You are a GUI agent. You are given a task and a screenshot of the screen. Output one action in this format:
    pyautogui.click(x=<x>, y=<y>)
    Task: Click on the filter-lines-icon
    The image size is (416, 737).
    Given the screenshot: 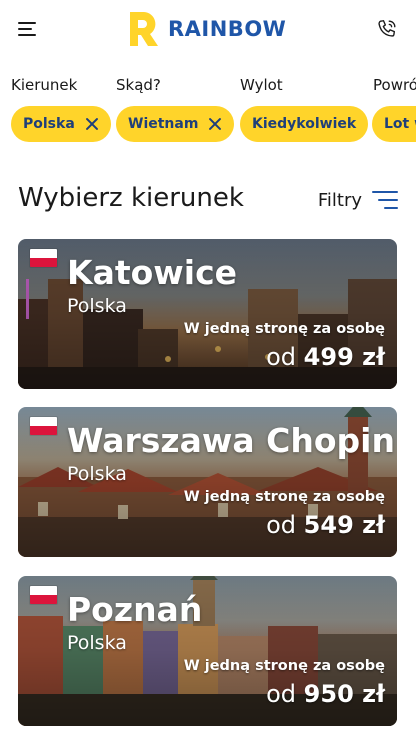 What is the action you would take?
    pyautogui.click(x=385, y=200)
    